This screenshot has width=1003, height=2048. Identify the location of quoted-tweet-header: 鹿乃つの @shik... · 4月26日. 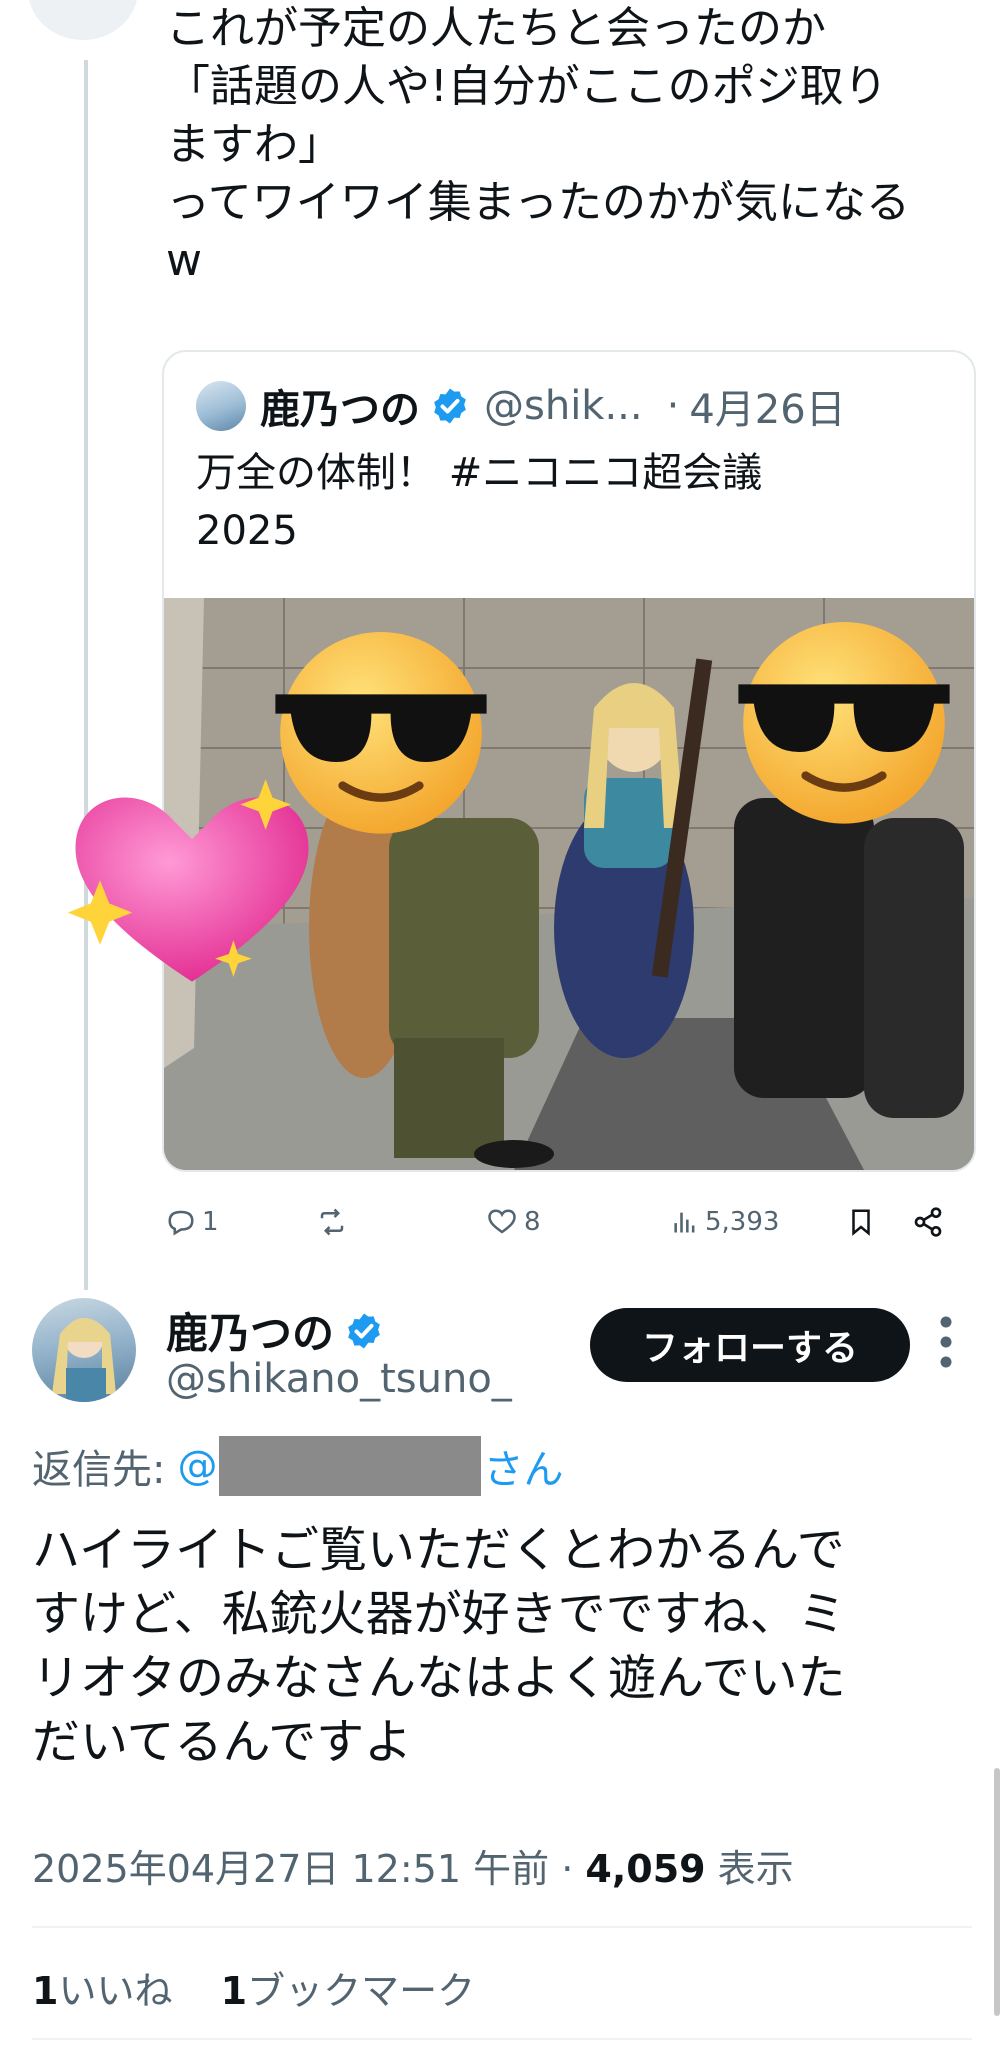
(521, 406).